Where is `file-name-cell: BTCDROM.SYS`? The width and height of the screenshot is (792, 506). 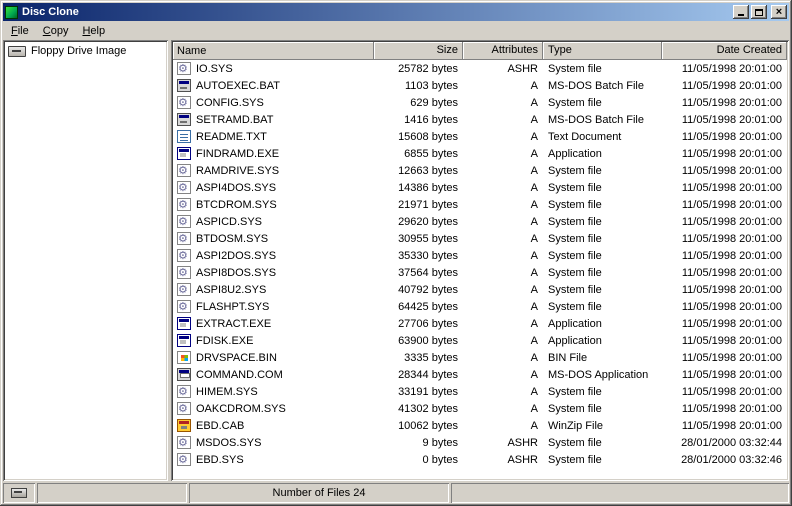
file-name-cell: BTCDROM.SYS is located at coordinates (273, 204).